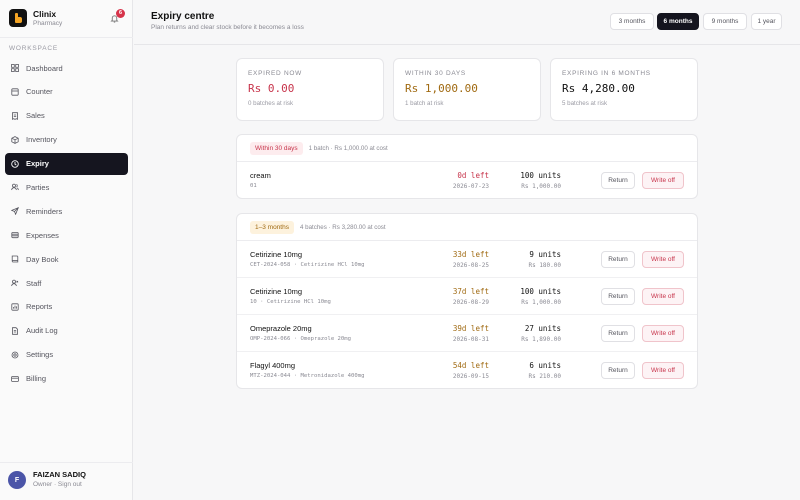 This screenshot has width=800, height=500. What do you see at coordinates (66, 379) in the screenshot?
I see `sidebar-item-billing: Billing` at bounding box center [66, 379].